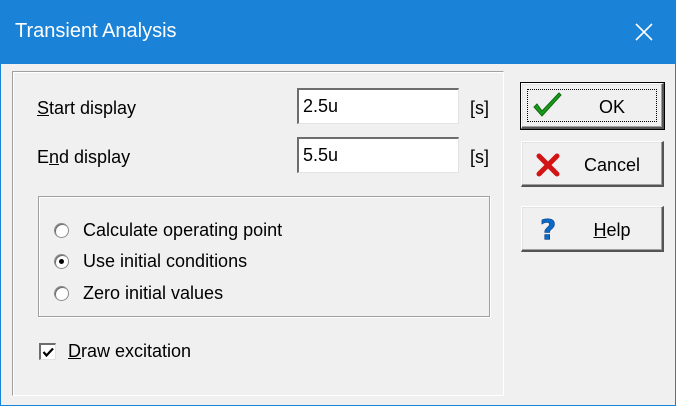 Image resolution: width=676 pixels, height=406 pixels. Describe the element at coordinates (165, 261) in the screenshot. I see `radio-label: Use initial conditions` at that location.